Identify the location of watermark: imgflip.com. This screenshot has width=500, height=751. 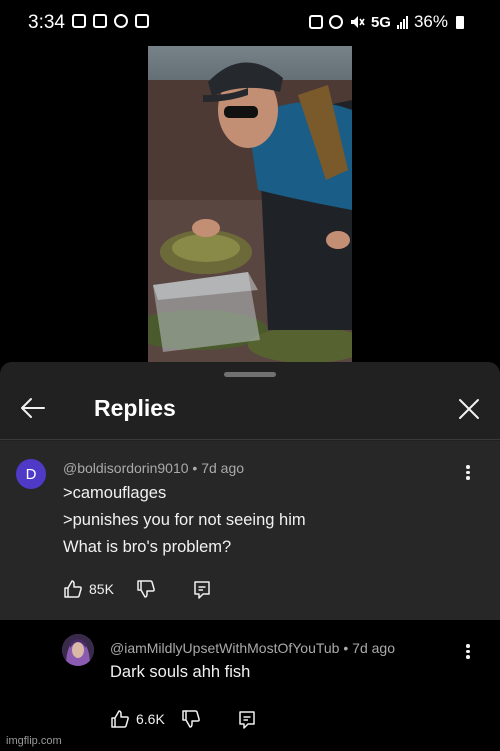
(34, 741).